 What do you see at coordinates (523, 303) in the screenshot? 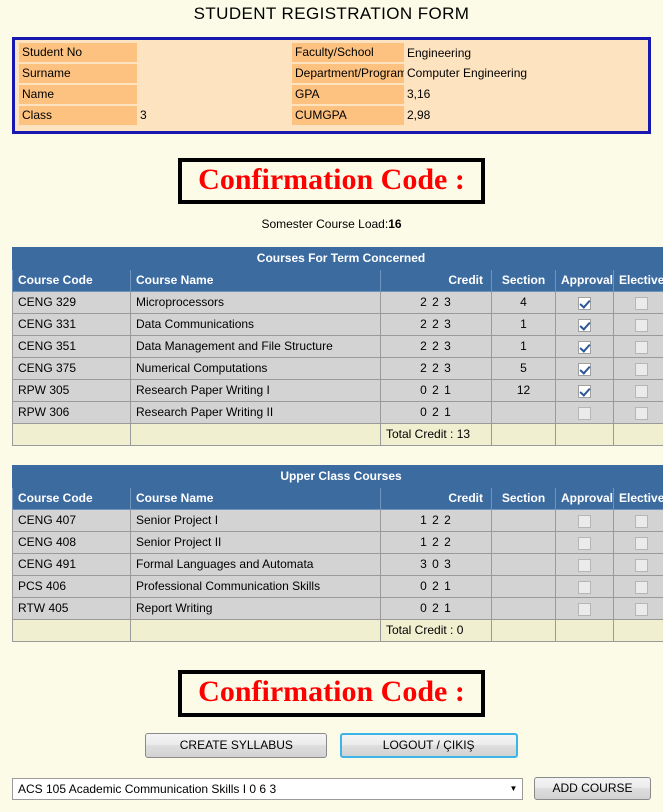
I see `cell-section: 4` at bounding box center [523, 303].